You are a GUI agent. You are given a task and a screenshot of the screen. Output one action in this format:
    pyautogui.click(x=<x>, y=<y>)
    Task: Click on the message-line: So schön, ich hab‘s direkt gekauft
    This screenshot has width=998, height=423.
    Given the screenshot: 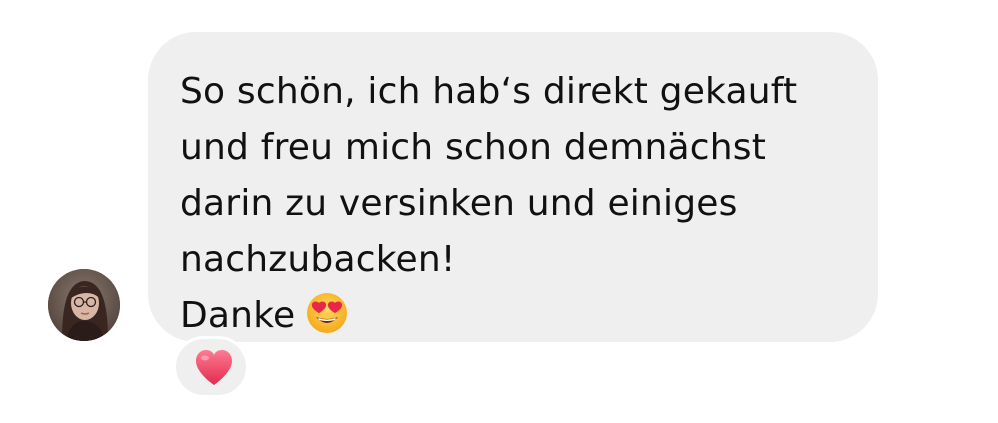 What is the action you would take?
    pyautogui.click(x=489, y=91)
    